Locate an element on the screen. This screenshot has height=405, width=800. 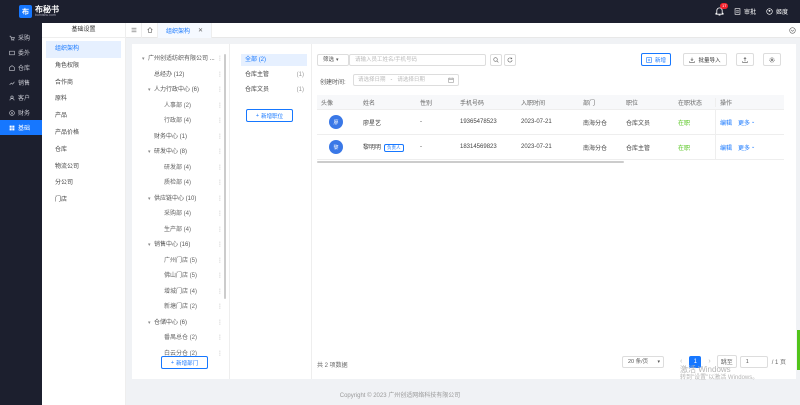
tree-node: 生产部 (4) is located at coordinates (191, 230).